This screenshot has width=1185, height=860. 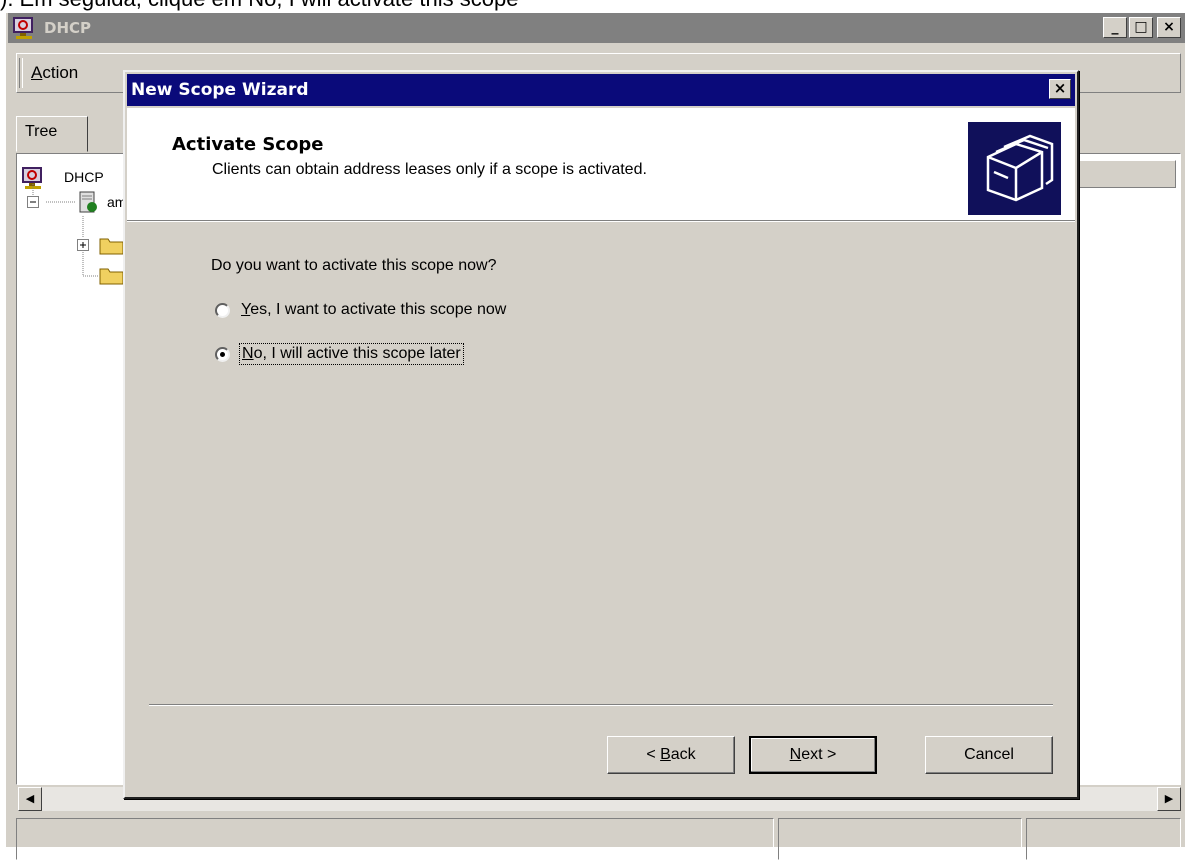 What do you see at coordinates (1169, 27) in the screenshot?
I see `close-button: ×` at bounding box center [1169, 27].